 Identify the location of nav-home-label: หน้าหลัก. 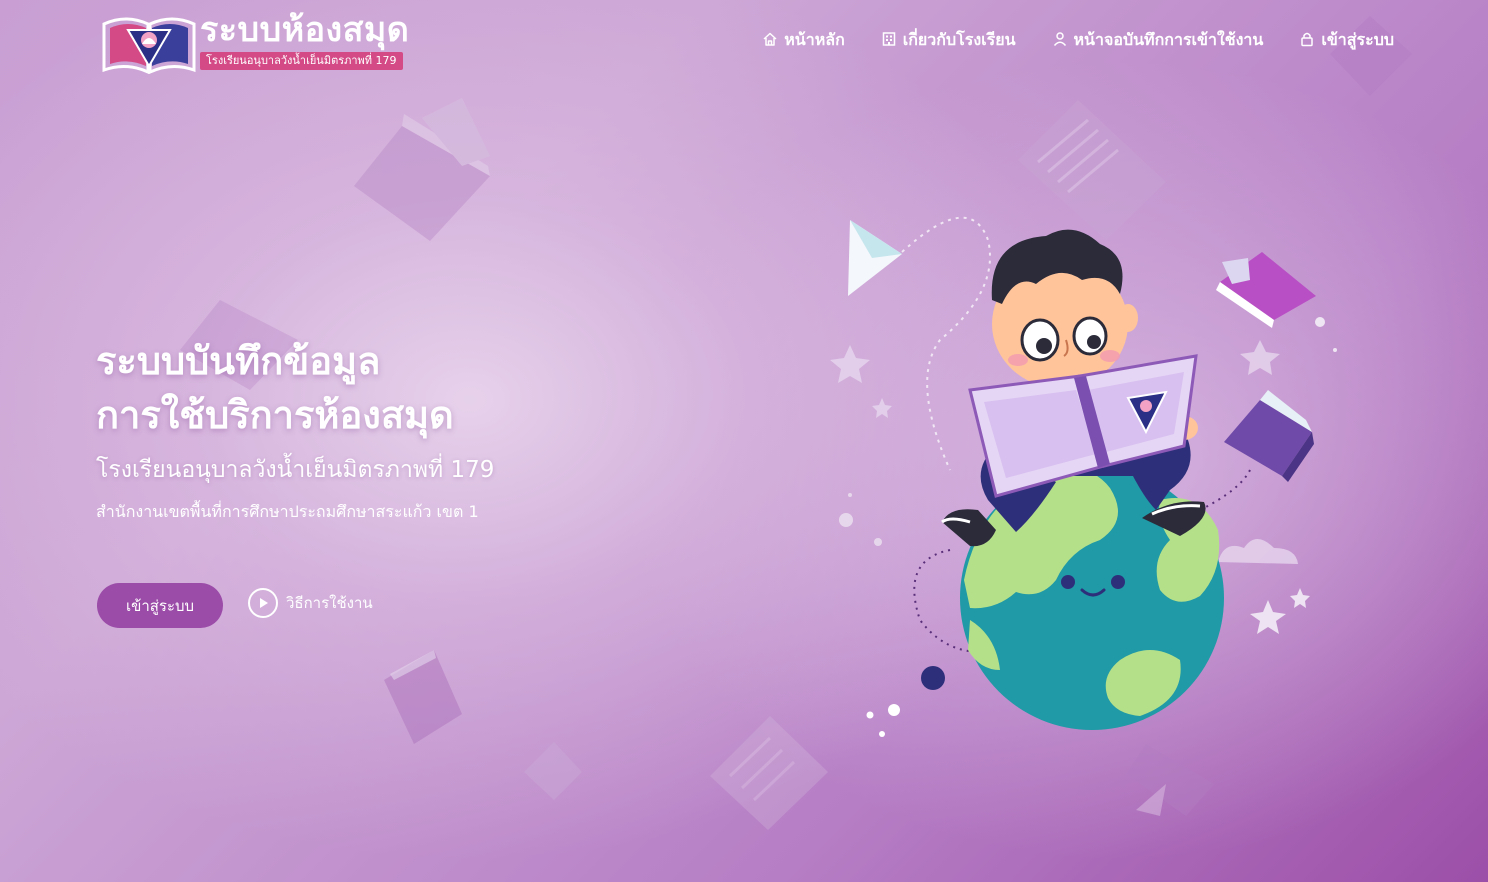
(814, 39).